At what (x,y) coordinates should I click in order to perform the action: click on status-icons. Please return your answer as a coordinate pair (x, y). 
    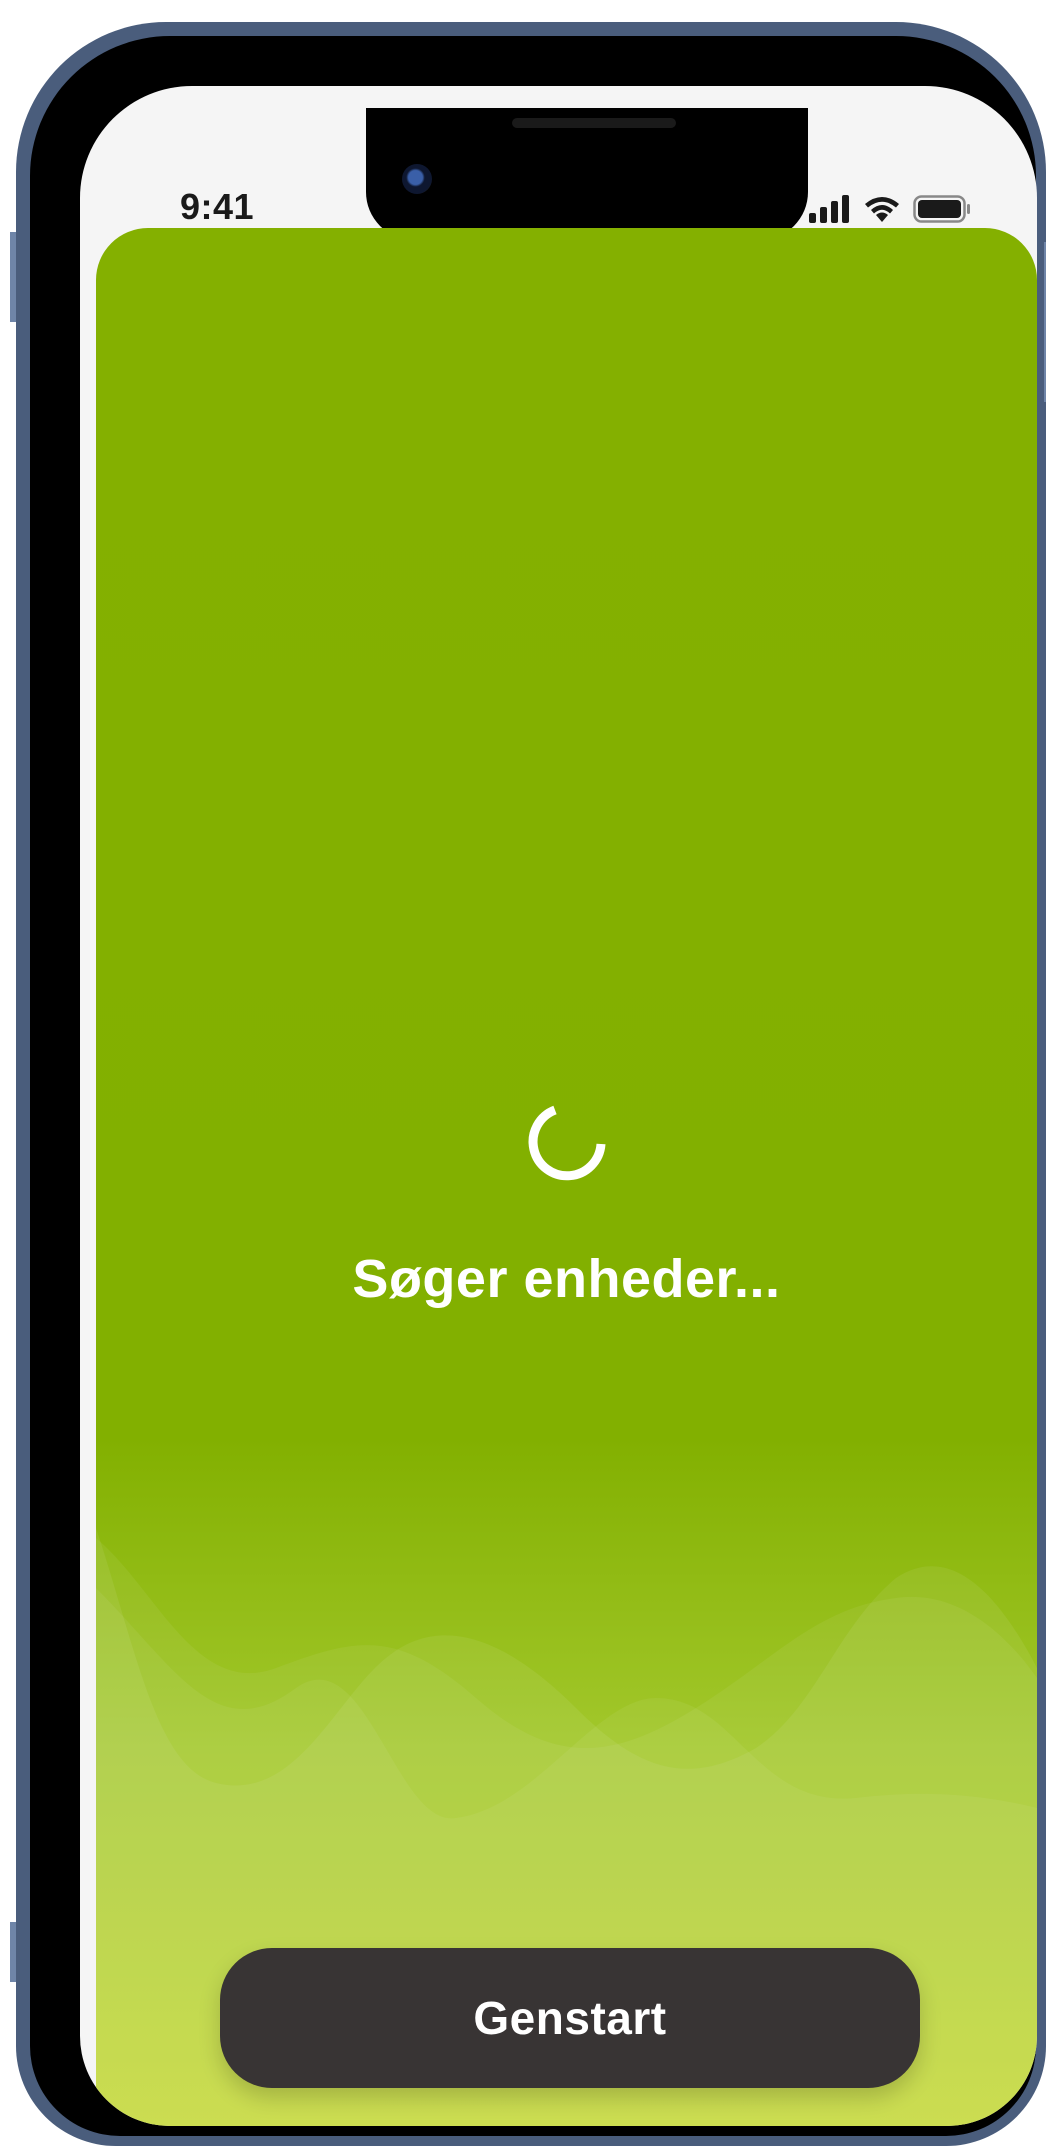
    Looking at the image, I should click on (890, 209).